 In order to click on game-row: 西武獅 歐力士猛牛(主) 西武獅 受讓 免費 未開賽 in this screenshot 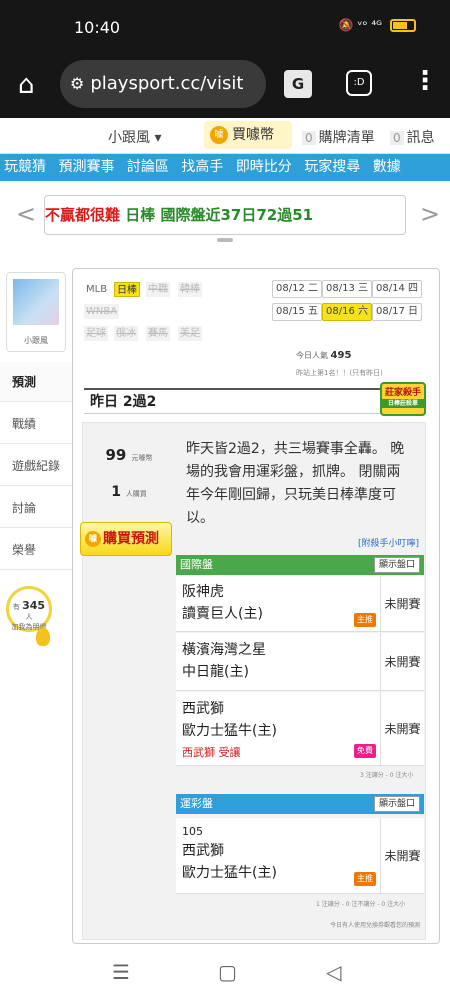, I will do `click(300, 729)`.